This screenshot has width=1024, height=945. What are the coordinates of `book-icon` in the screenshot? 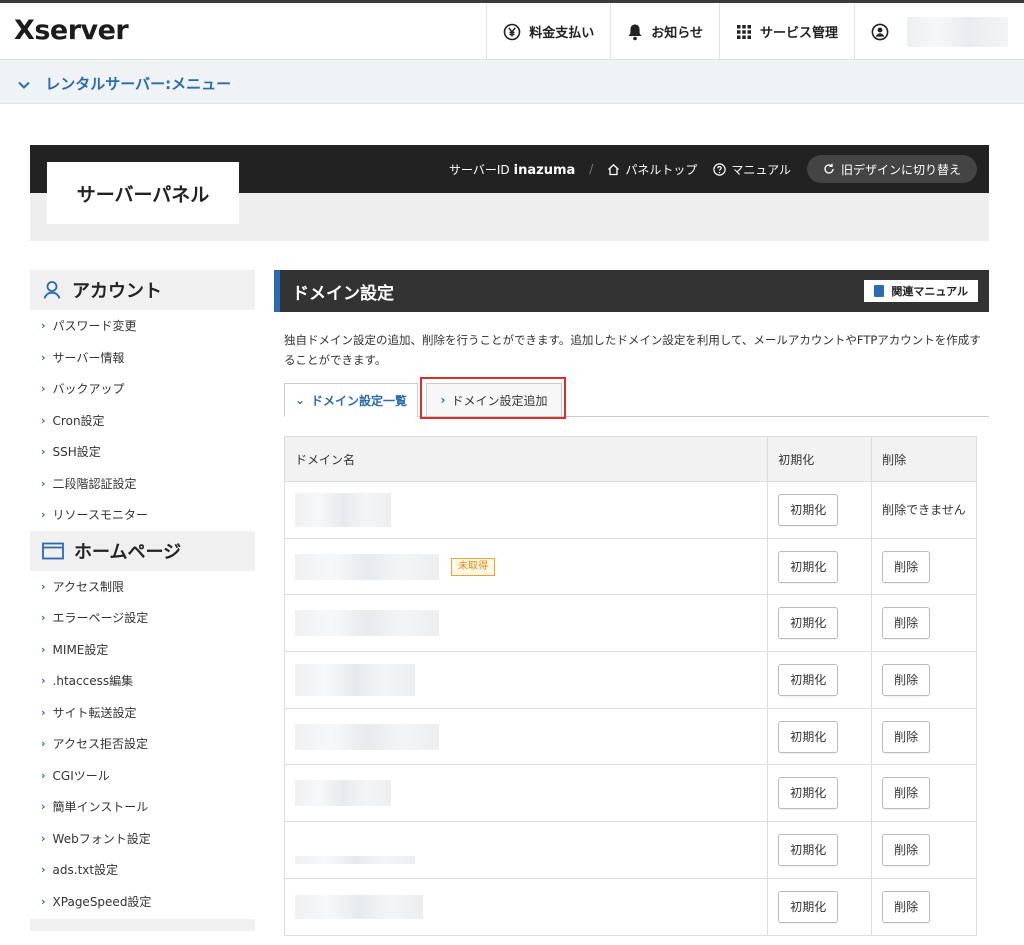 It's located at (879, 291).